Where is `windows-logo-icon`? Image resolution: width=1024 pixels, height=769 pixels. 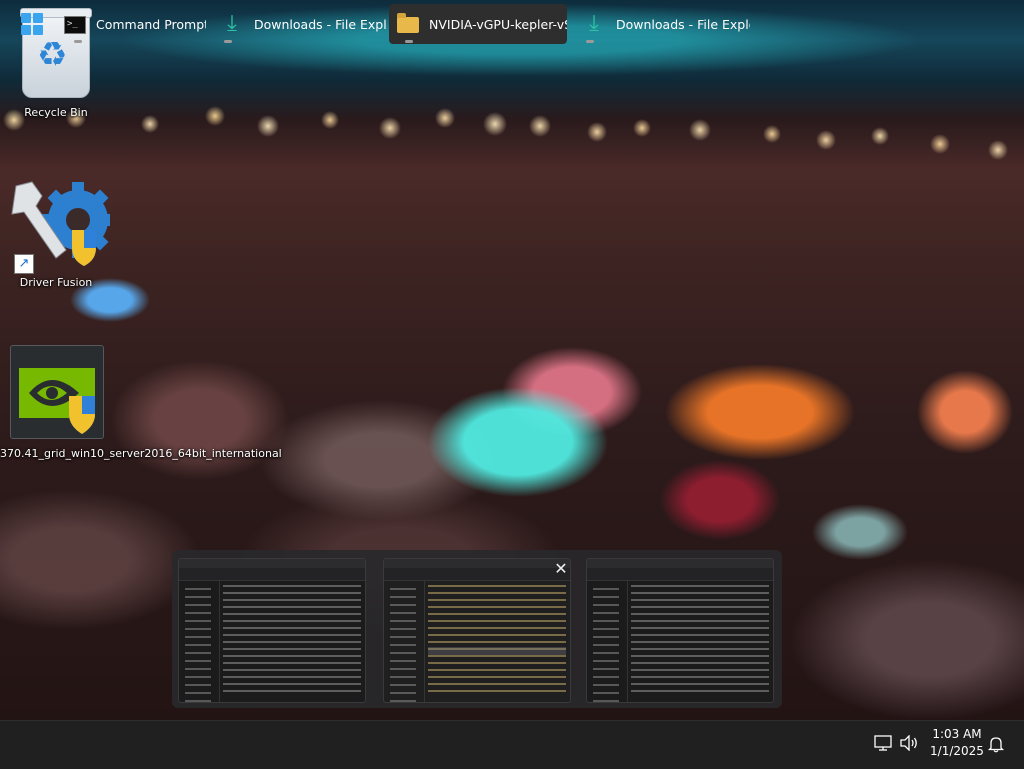
windows-logo-icon is located at coordinates (32, 24).